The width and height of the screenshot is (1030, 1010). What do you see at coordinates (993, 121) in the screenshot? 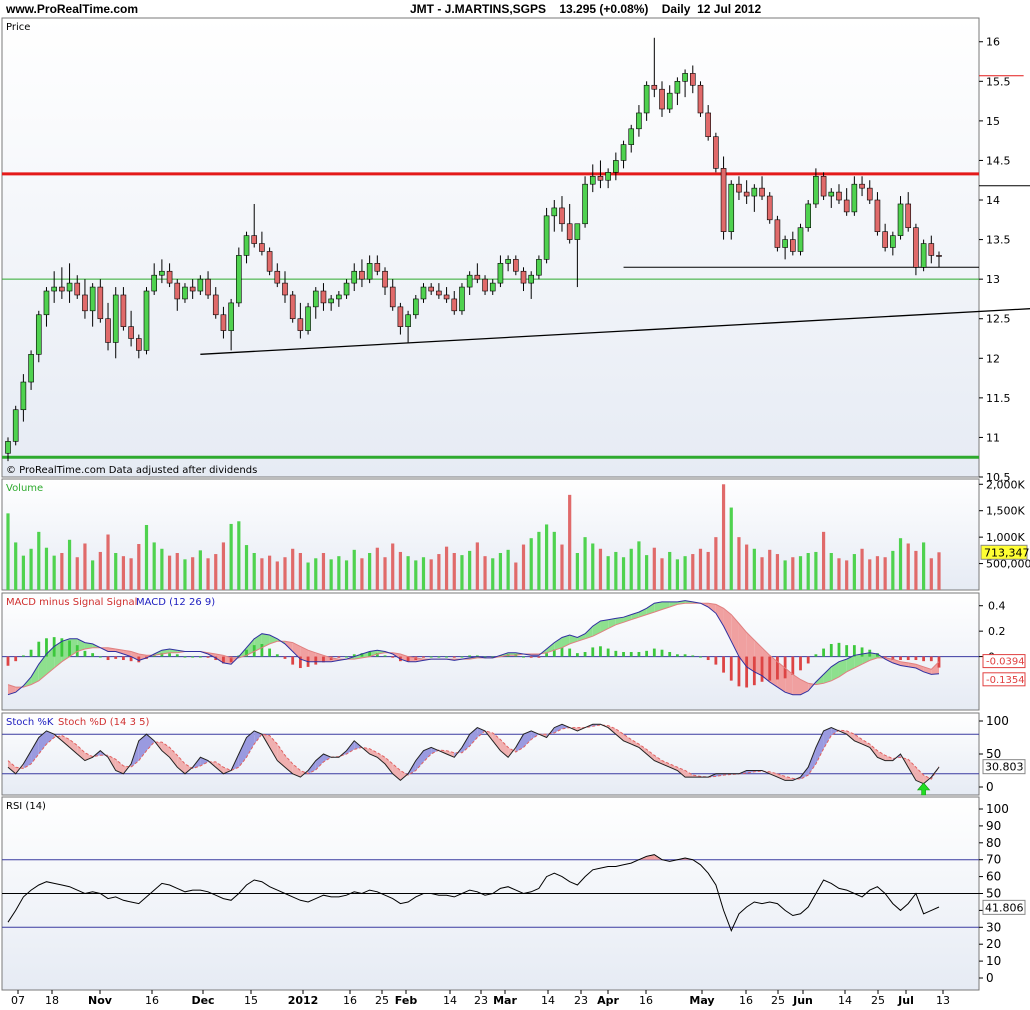
I see `price-tick-label: 15` at bounding box center [993, 121].